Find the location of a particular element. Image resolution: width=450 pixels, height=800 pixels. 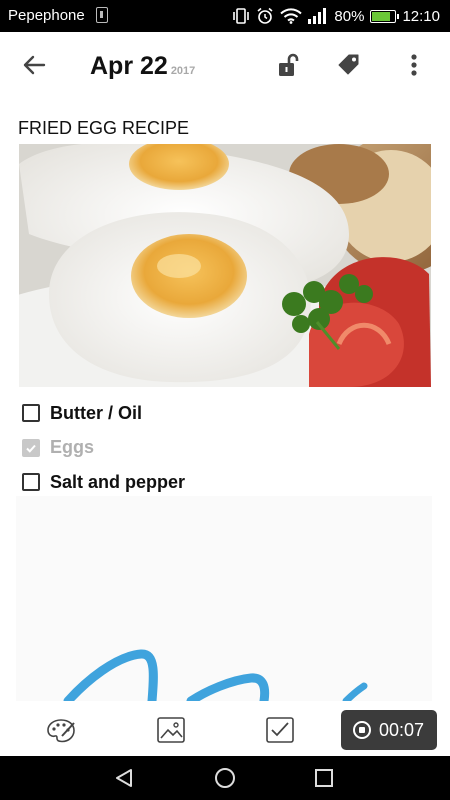

nav-back-icon is located at coordinates (124, 778).